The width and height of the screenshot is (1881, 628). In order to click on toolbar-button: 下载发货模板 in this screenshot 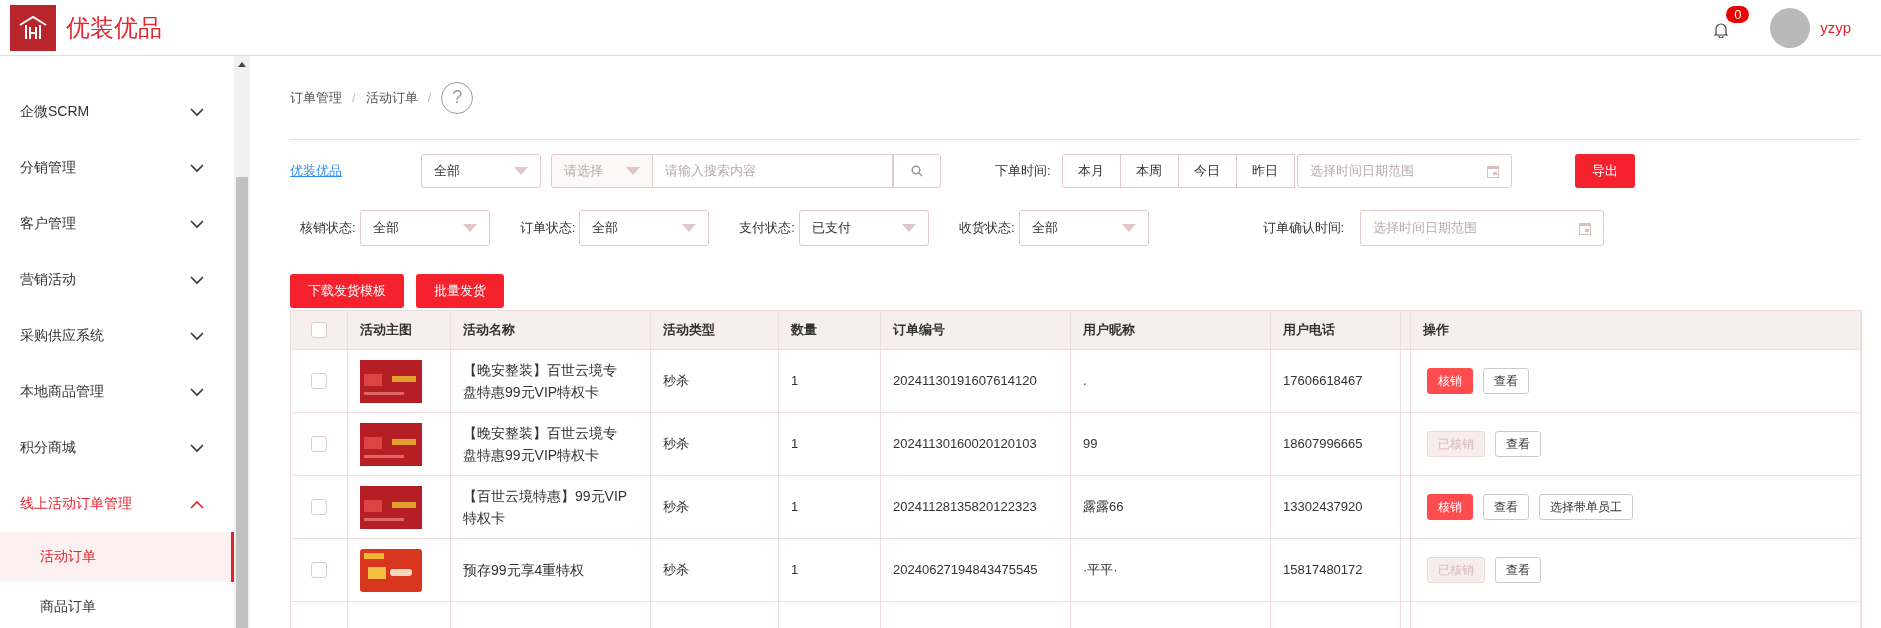, I will do `click(347, 291)`.